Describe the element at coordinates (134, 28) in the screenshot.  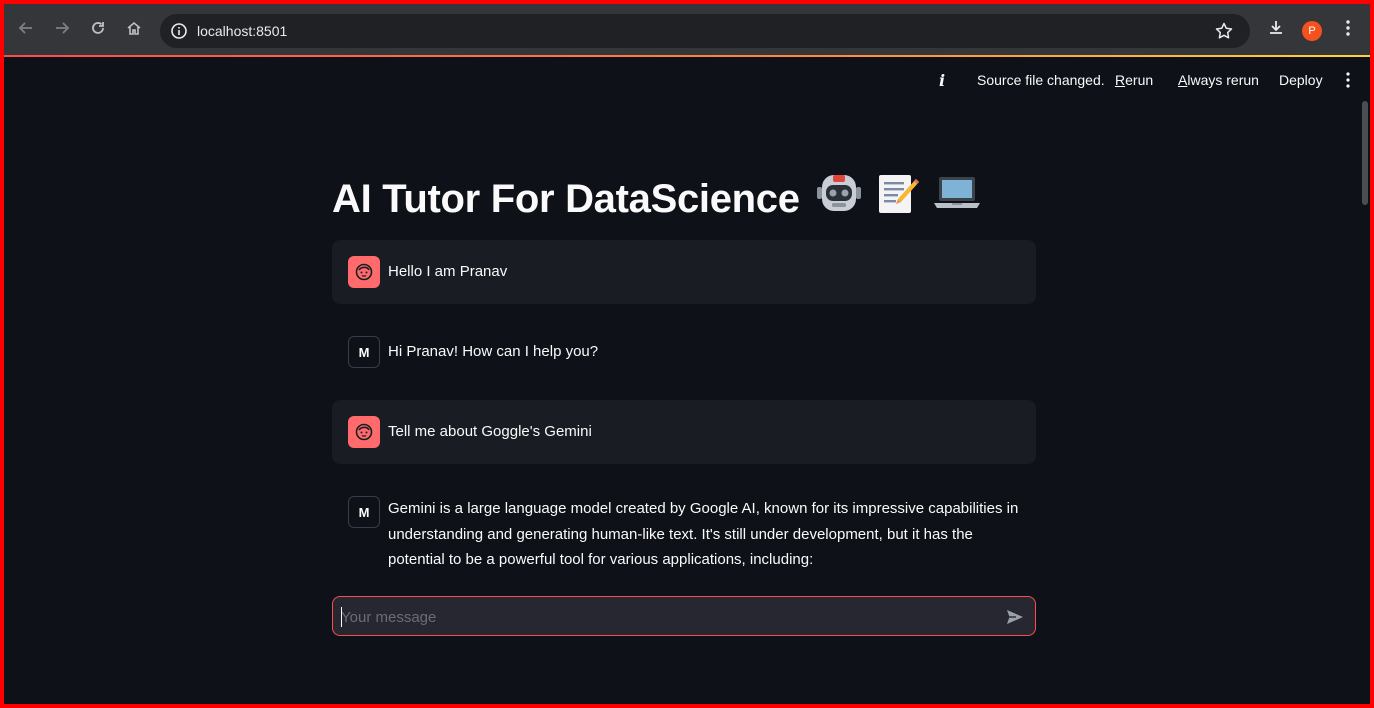
I see `home-icon` at that location.